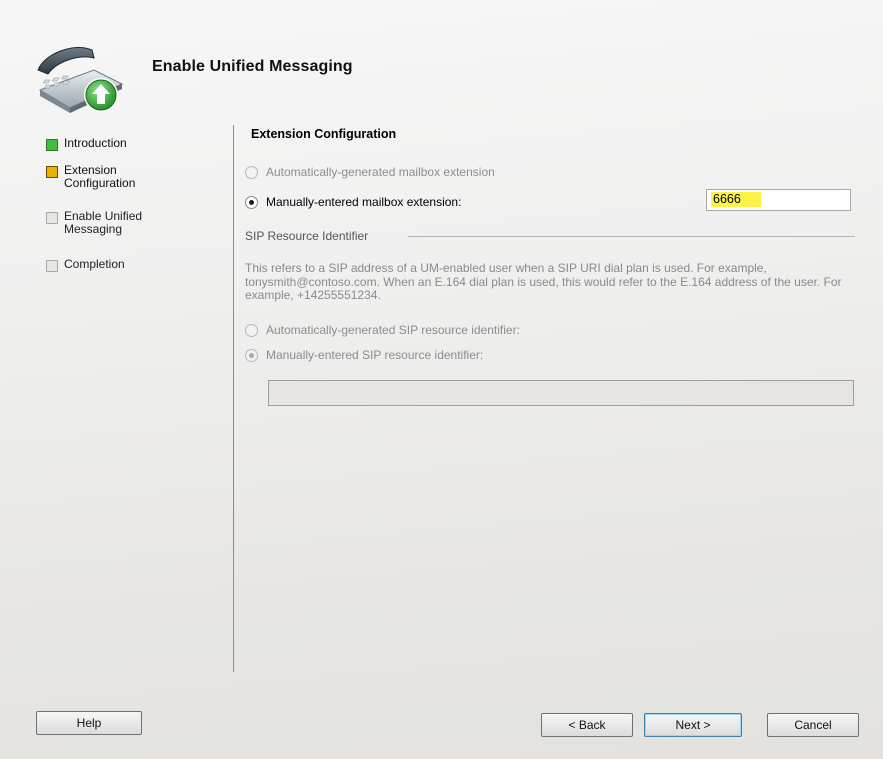 Image resolution: width=883 pixels, height=759 pixels. What do you see at coordinates (587, 725) in the screenshot?
I see `back-button: < Back` at bounding box center [587, 725].